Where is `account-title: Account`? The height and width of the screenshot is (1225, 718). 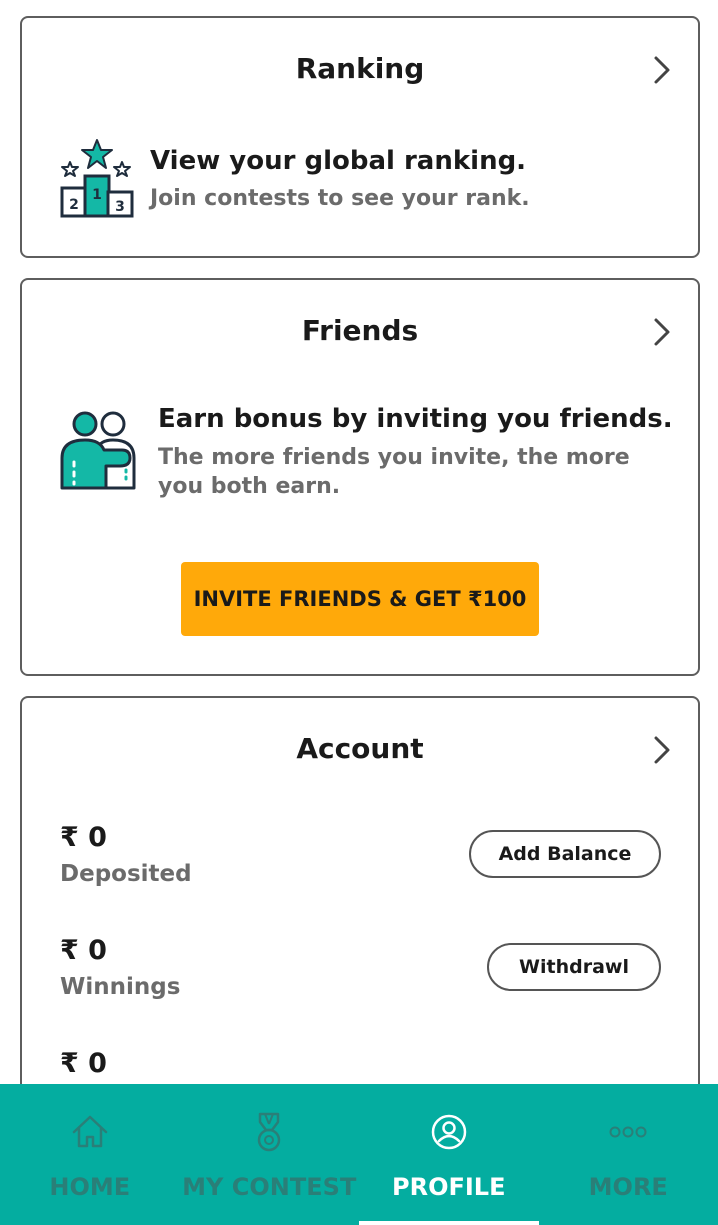 account-title: Account is located at coordinates (360, 748).